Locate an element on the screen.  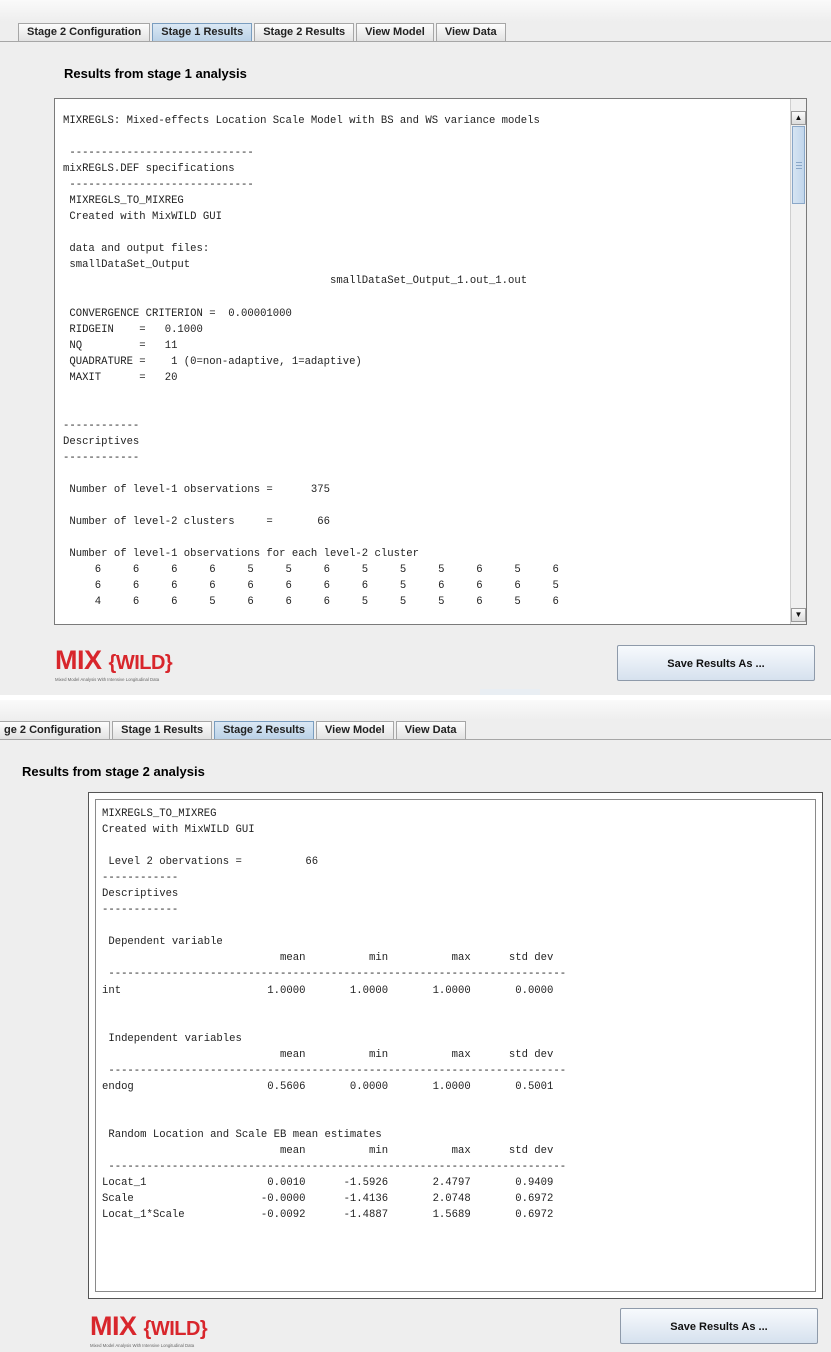
scrollbar-thumb is located at coordinates (798, 165).